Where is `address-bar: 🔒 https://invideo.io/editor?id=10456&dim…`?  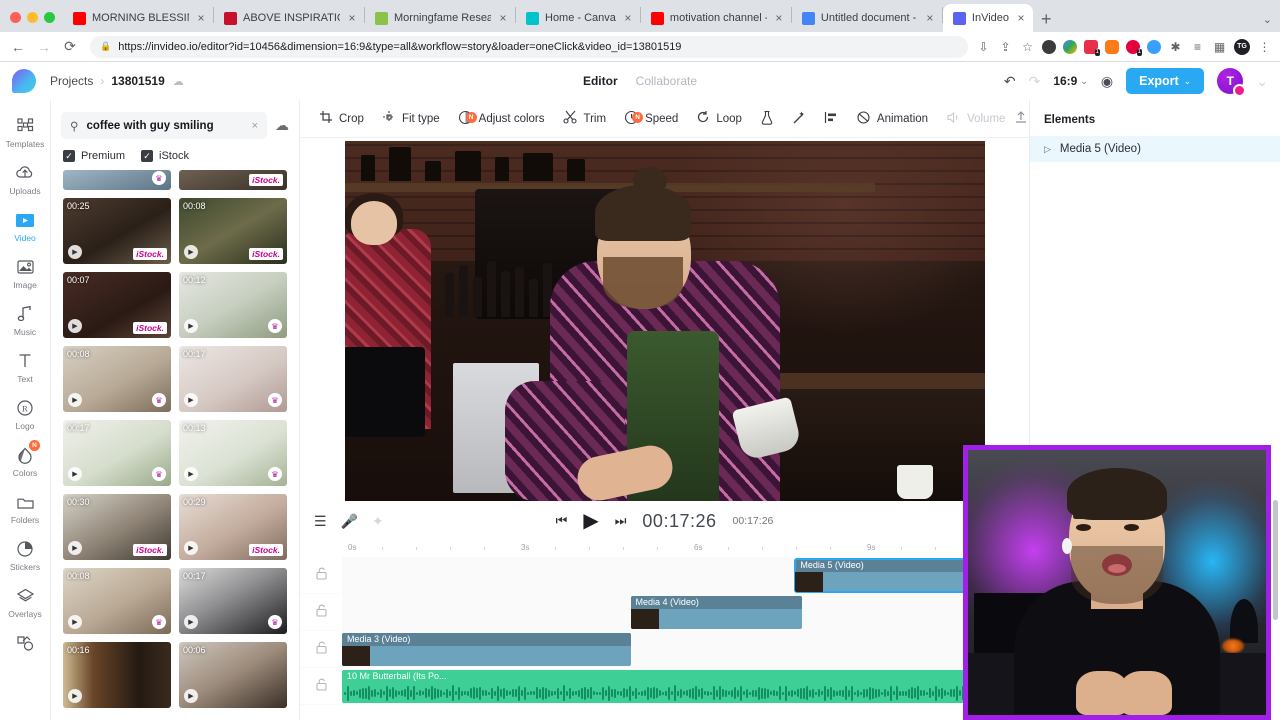
address-bar: 🔒 https://invideo.io/editor?id=10456&dim… is located at coordinates (529, 46).